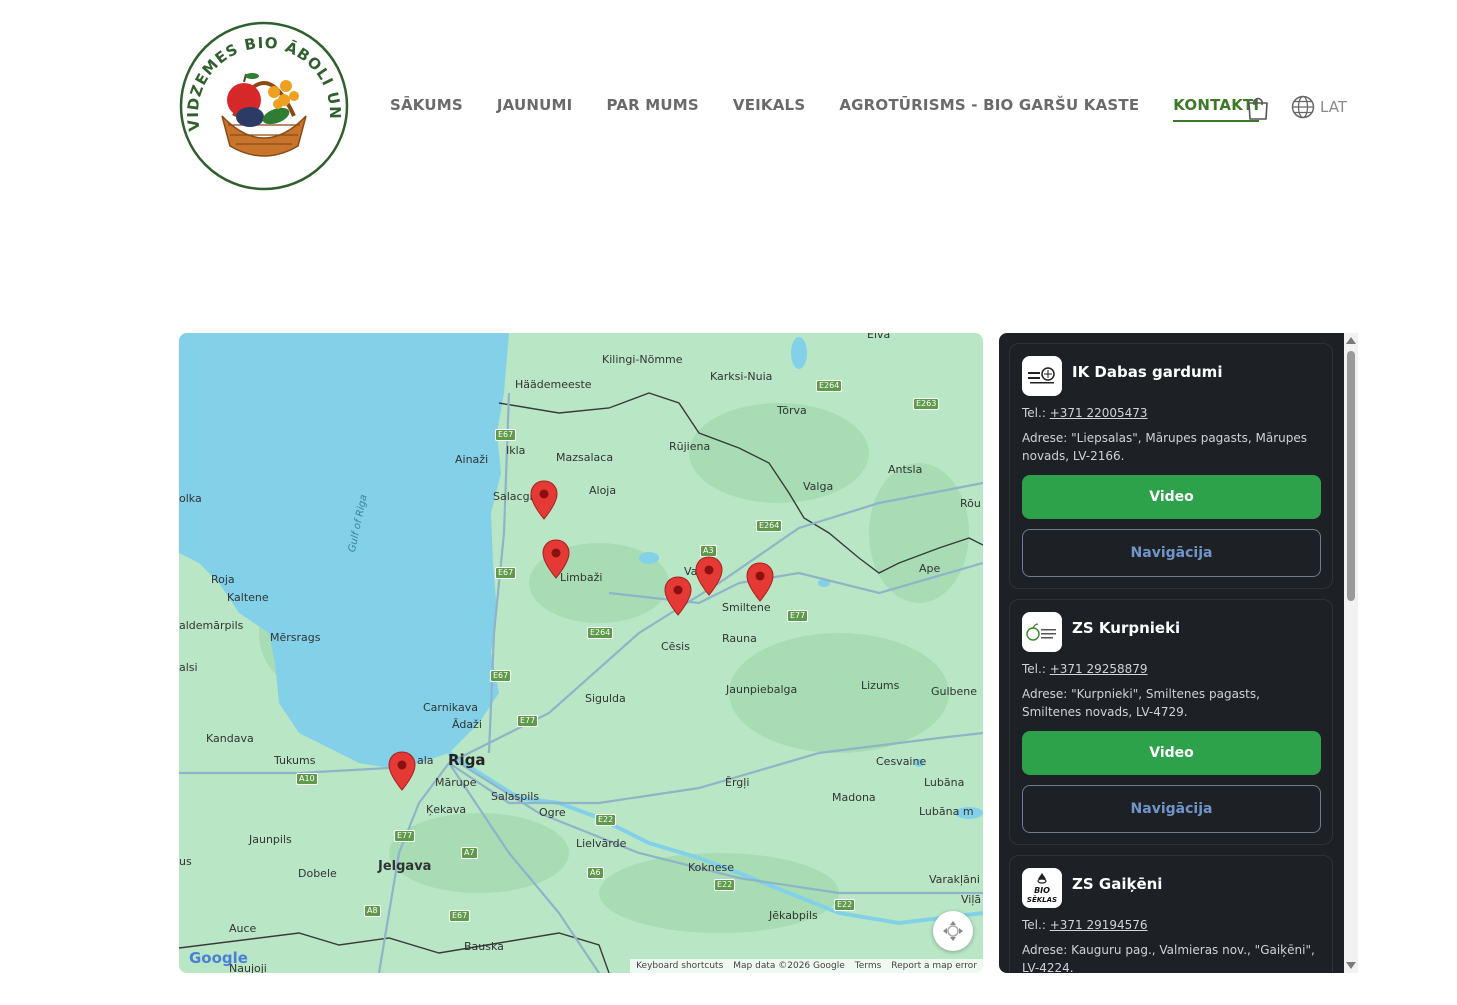  I want to click on shopping-bag-icon, so click(1258, 108).